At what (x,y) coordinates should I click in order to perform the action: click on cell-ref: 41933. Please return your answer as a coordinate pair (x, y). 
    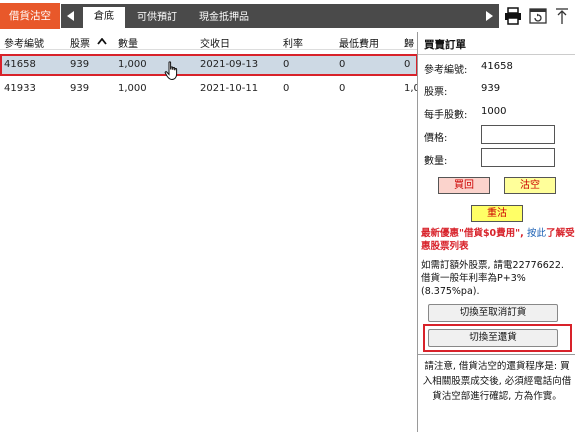
    Looking at the image, I should click on (20, 88).